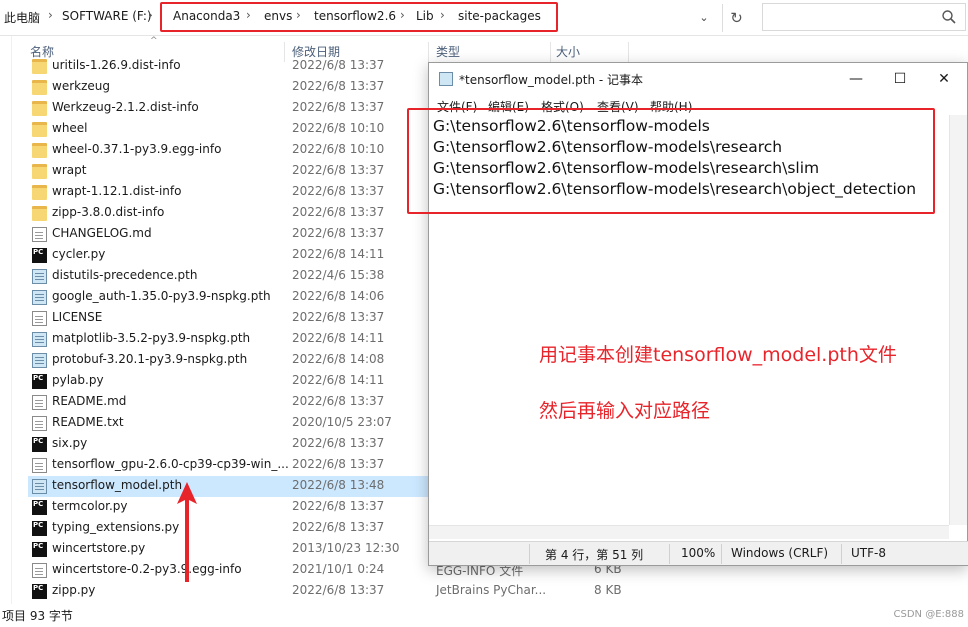  I want to click on refresh-icon: ↻, so click(736, 18).